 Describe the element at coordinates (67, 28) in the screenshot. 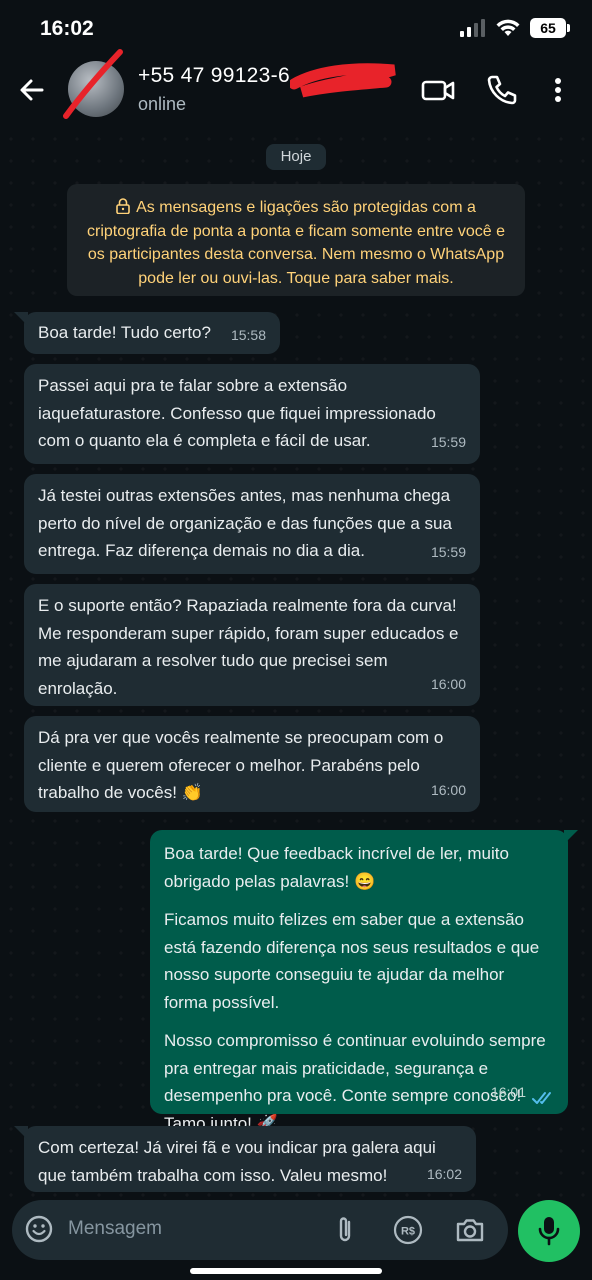

I see `status-time: 16:02` at that location.